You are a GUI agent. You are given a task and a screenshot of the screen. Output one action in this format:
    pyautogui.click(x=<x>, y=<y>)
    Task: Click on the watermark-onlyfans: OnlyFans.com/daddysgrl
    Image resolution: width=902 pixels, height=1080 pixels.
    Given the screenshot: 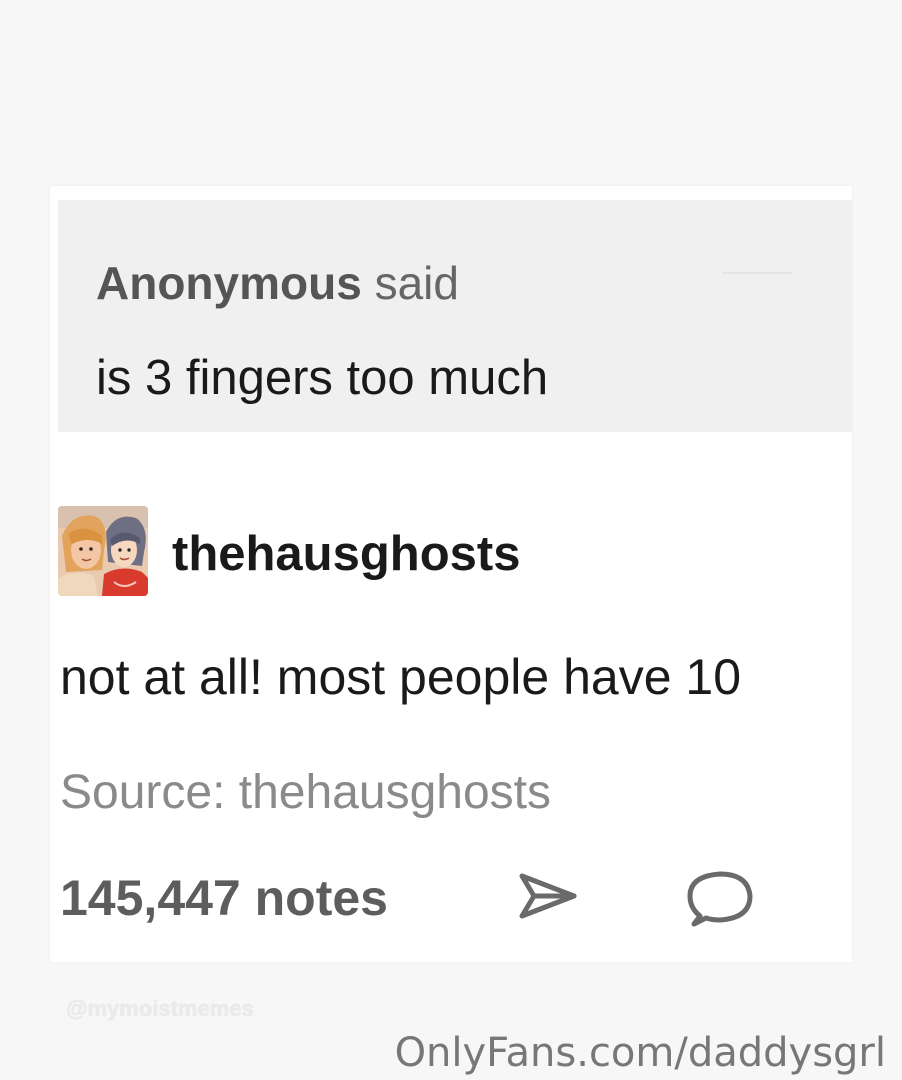 What is the action you would take?
    pyautogui.click(x=640, y=1053)
    